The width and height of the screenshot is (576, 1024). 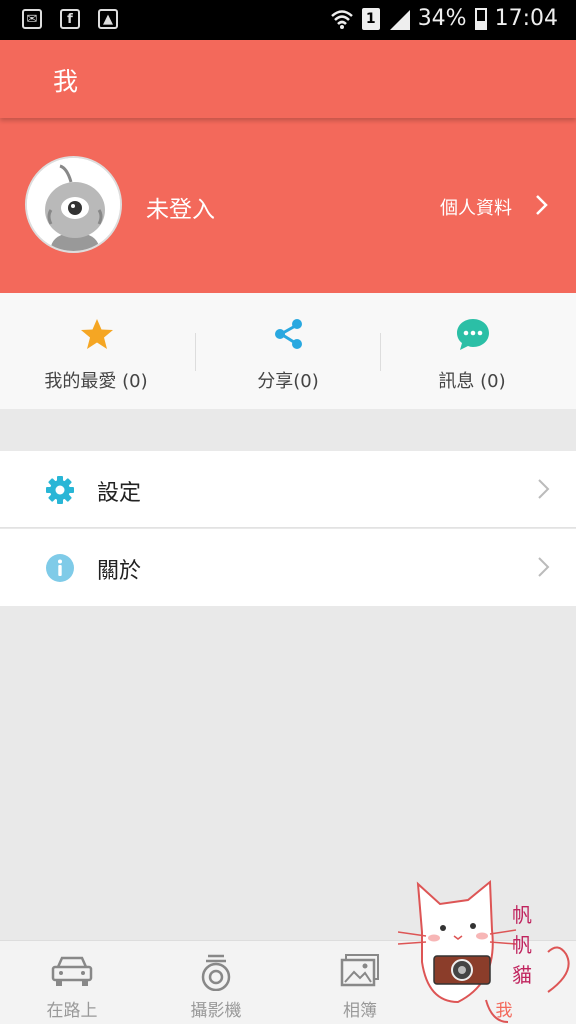 What do you see at coordinates (288, 567) in the screenshot?
I see `menu-item-about: 關於` at bounding box center [288, 567].